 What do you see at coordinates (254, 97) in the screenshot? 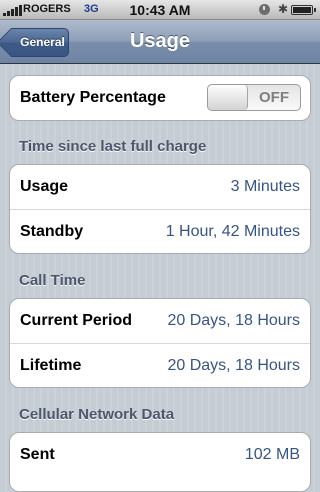
I see `battery-percentage-toggle: OFF` at bounding box center [254, 97].